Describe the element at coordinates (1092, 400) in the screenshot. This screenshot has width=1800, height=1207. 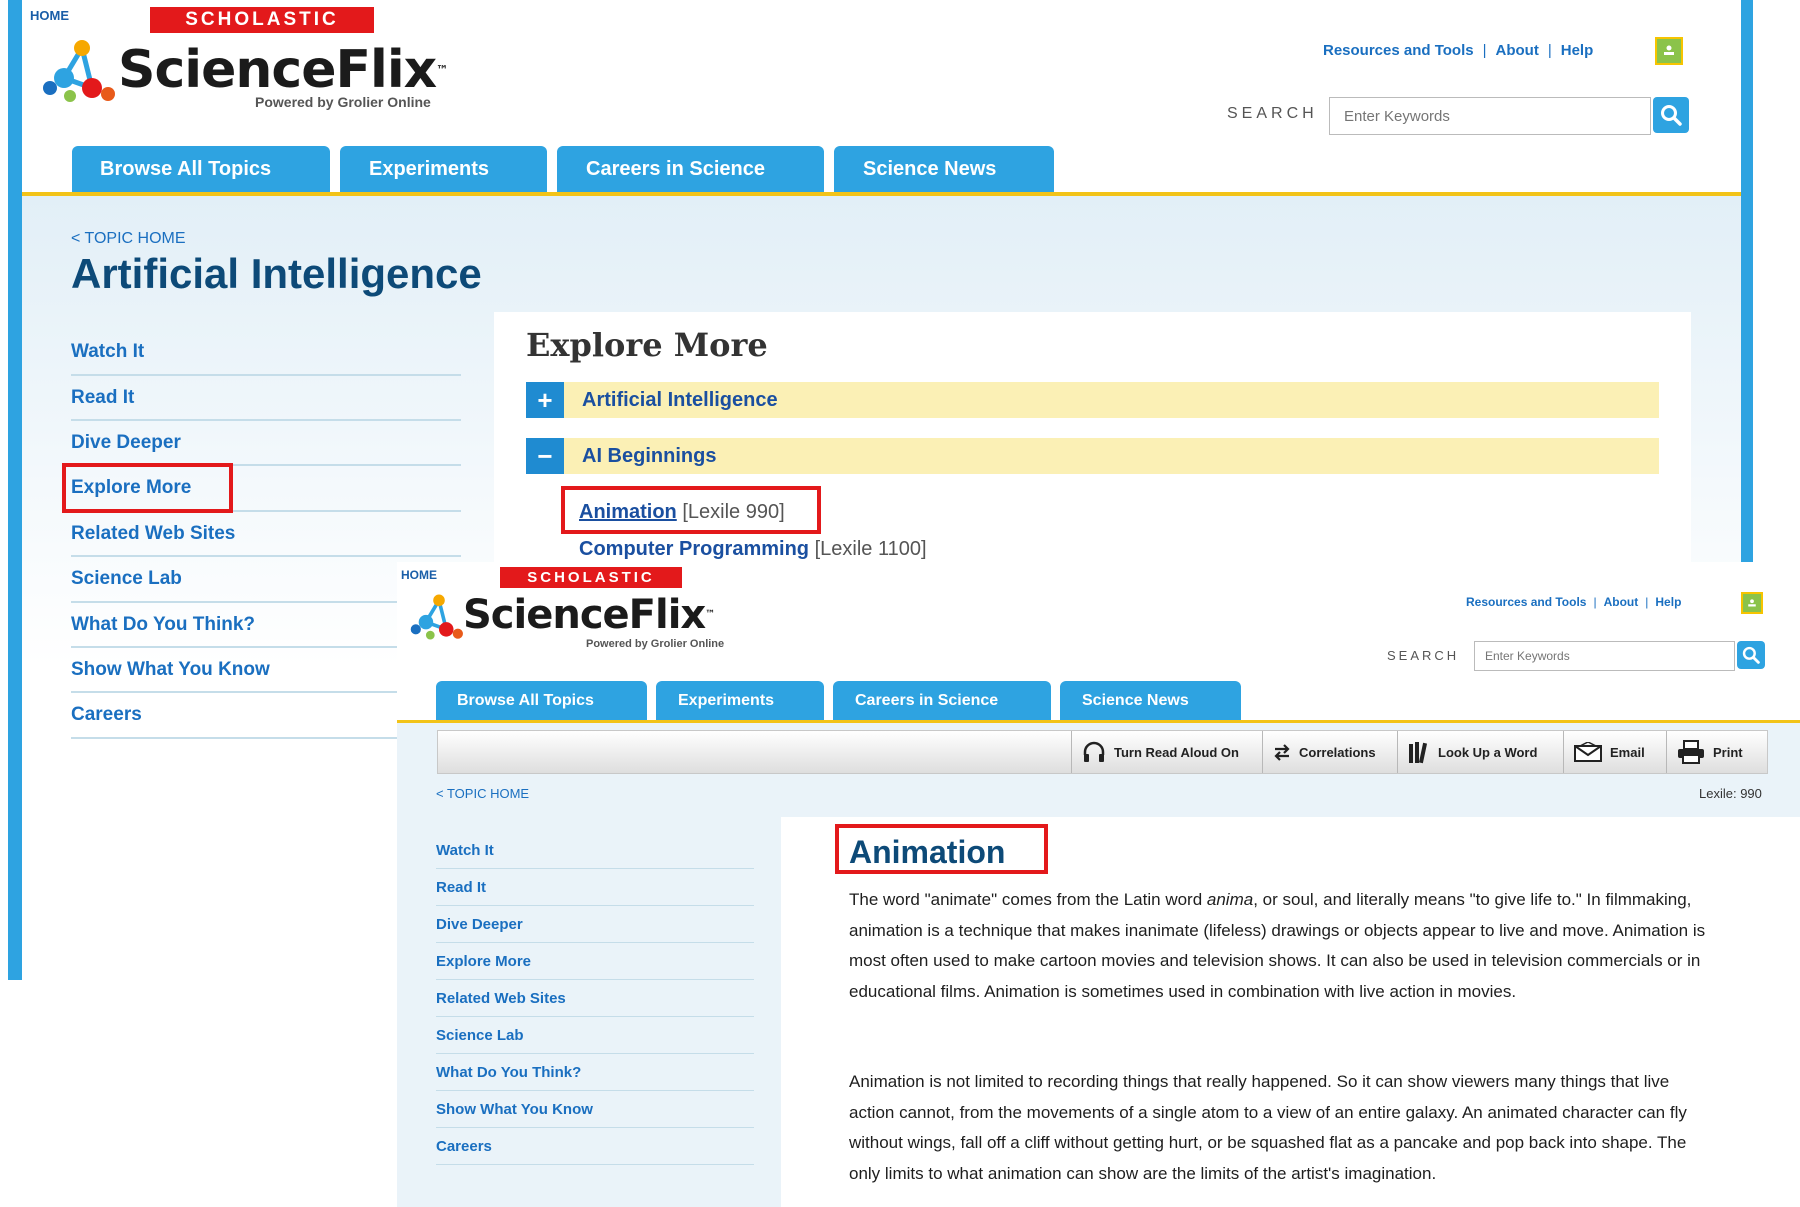
I see `accordion-artificial-intelligence: + Artificial Intelligence` at that location.